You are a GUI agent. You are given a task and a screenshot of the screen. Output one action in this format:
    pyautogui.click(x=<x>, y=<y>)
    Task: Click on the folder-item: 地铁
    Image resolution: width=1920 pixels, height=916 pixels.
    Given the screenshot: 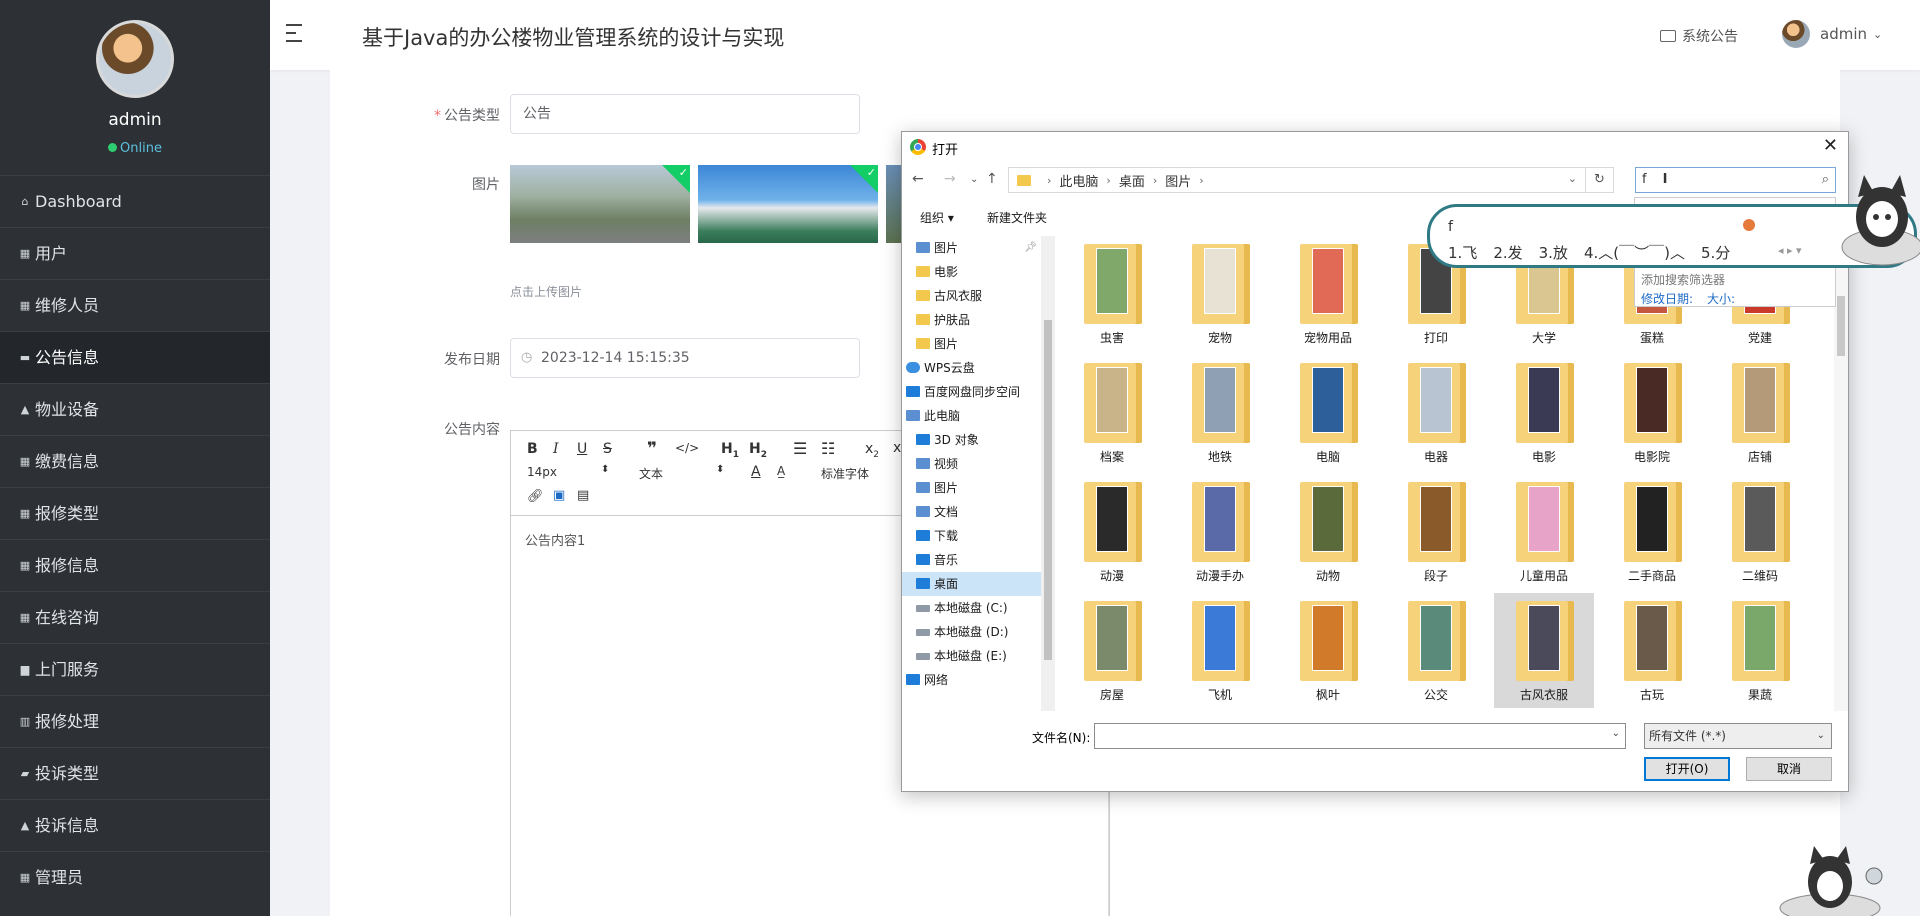 What is the action you would take?
    pyautogui.click(x=1220, y=412)
    